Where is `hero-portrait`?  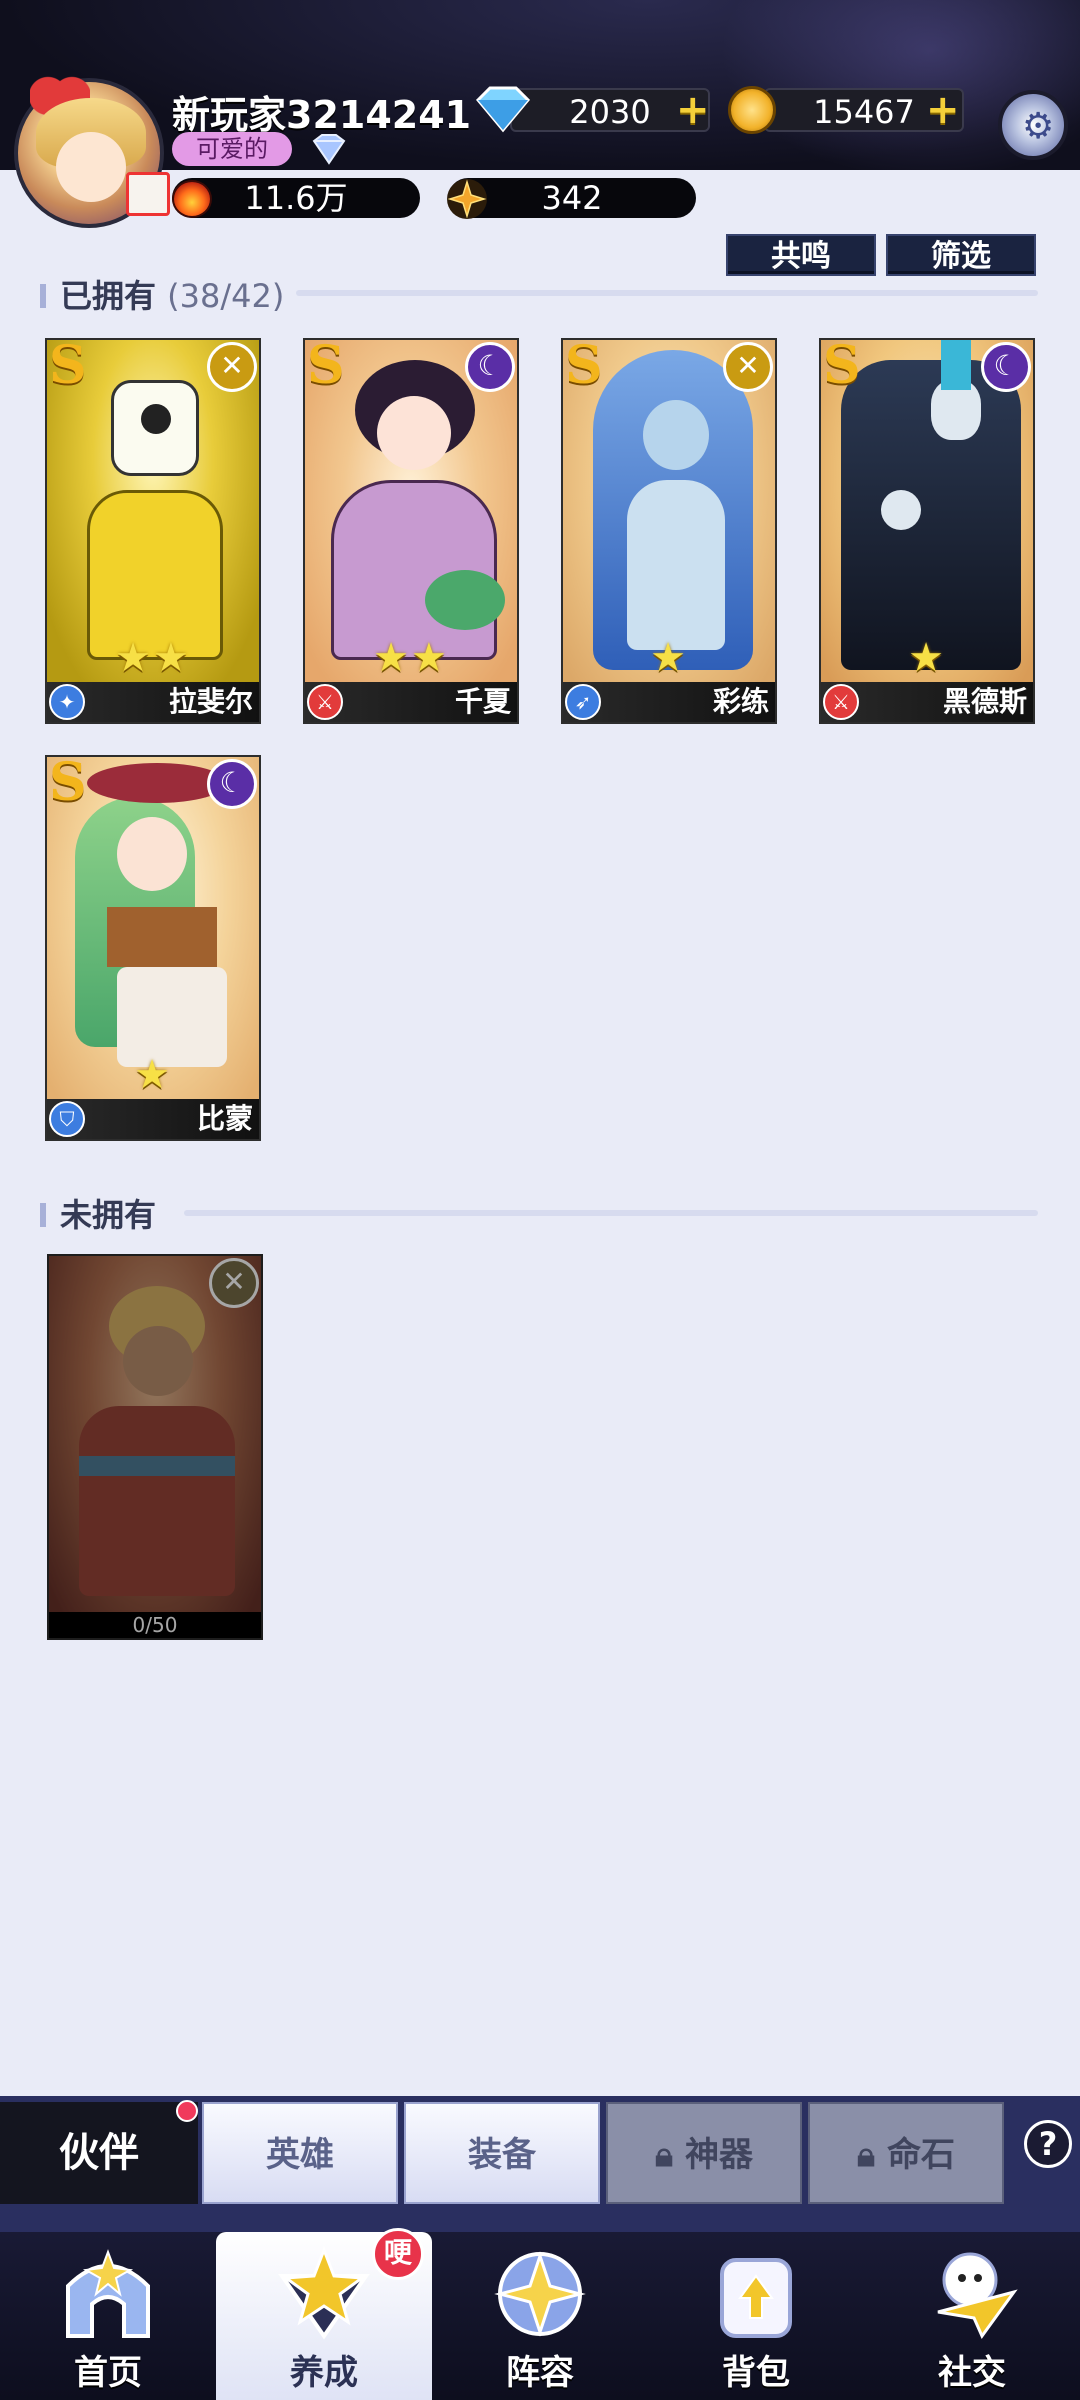
hero-portrait is located at coordinates (155, 1434).